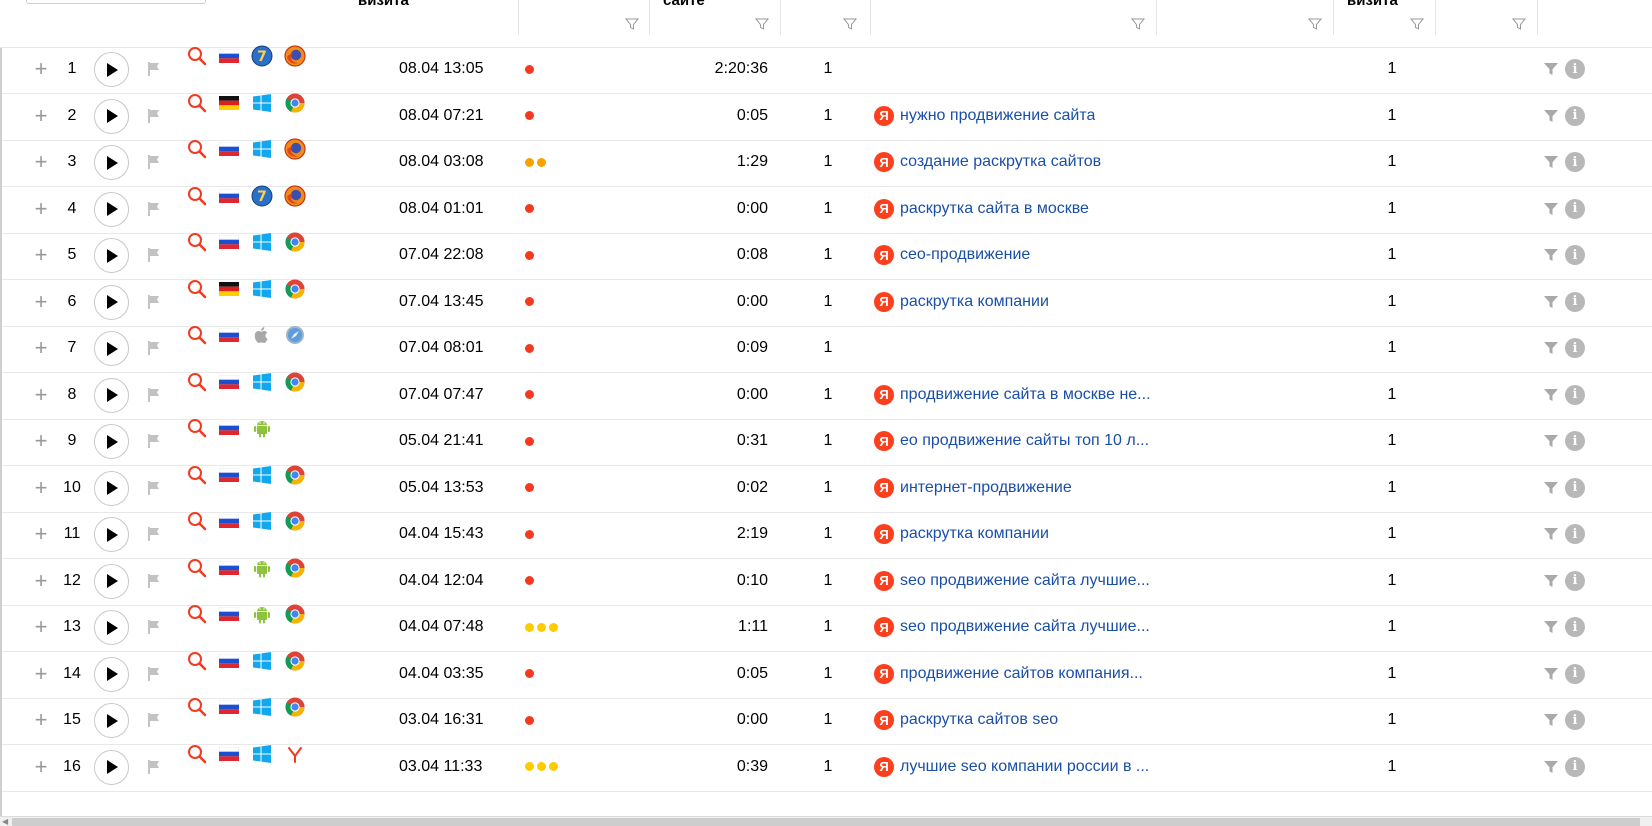 This screenshot has height=826, width=1652. What do you see at coordinates (974, 534) in the screenshot?
I see `search-phrase-link: раскрутка компании` at bounding box center [974, 534].